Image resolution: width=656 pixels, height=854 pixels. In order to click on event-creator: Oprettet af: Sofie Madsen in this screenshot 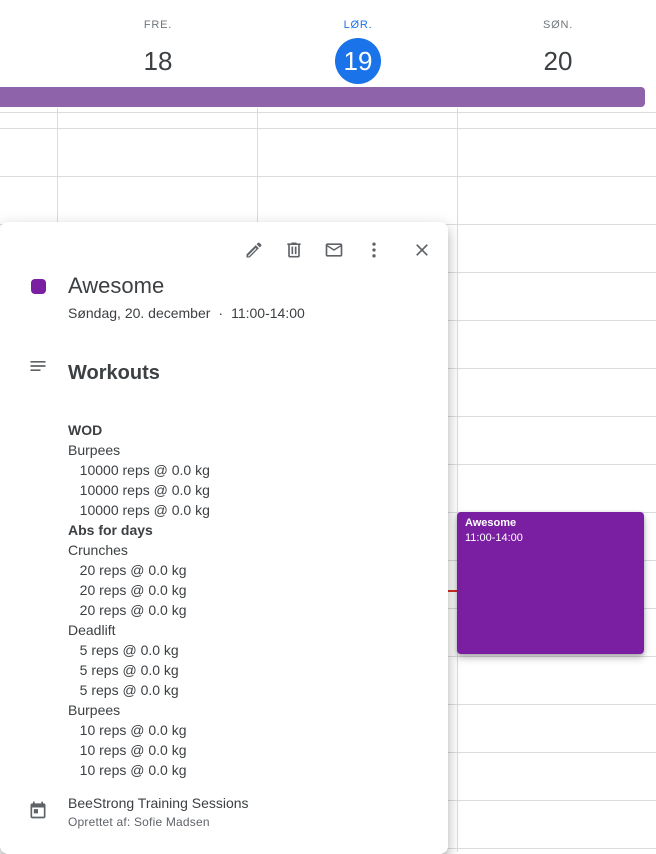, I will do `click(139, 822)`.